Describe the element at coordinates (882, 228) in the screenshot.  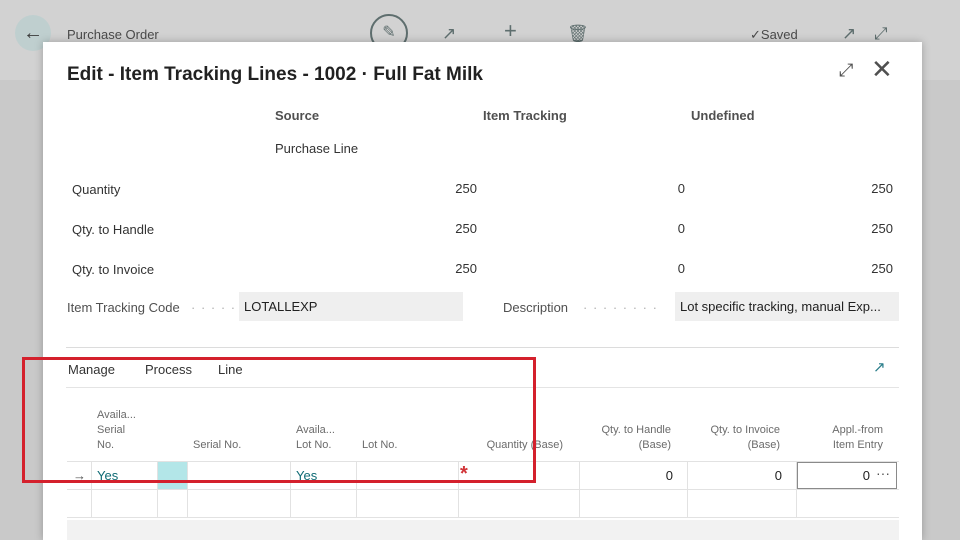
I see `qty-to-handle-undefined: 250` at that location.